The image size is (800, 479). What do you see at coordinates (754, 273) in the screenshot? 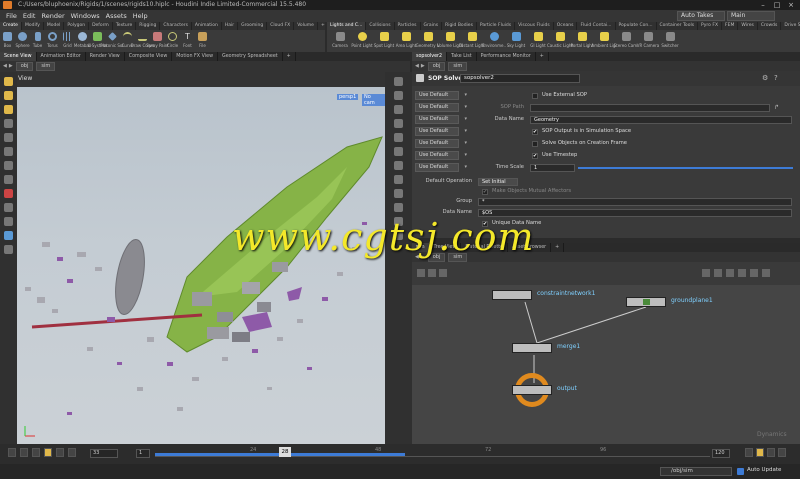
I see `palette-icon` at bounding box center [754, 273].